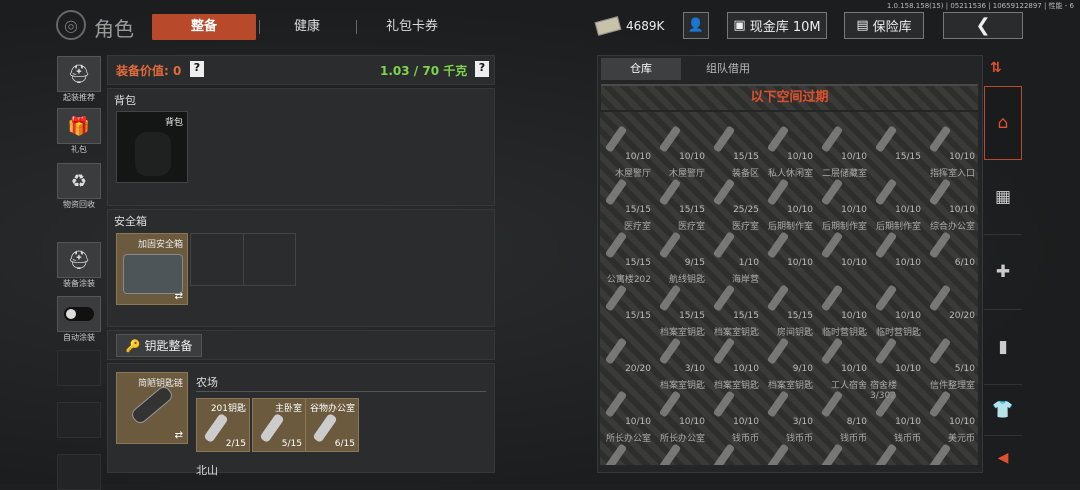 This screenshot has height=490, width=1080. Describe the element at coordinates (843, 190) in the screenshot. I see `storage-cell: 二层储藏室 10/10` at that location.